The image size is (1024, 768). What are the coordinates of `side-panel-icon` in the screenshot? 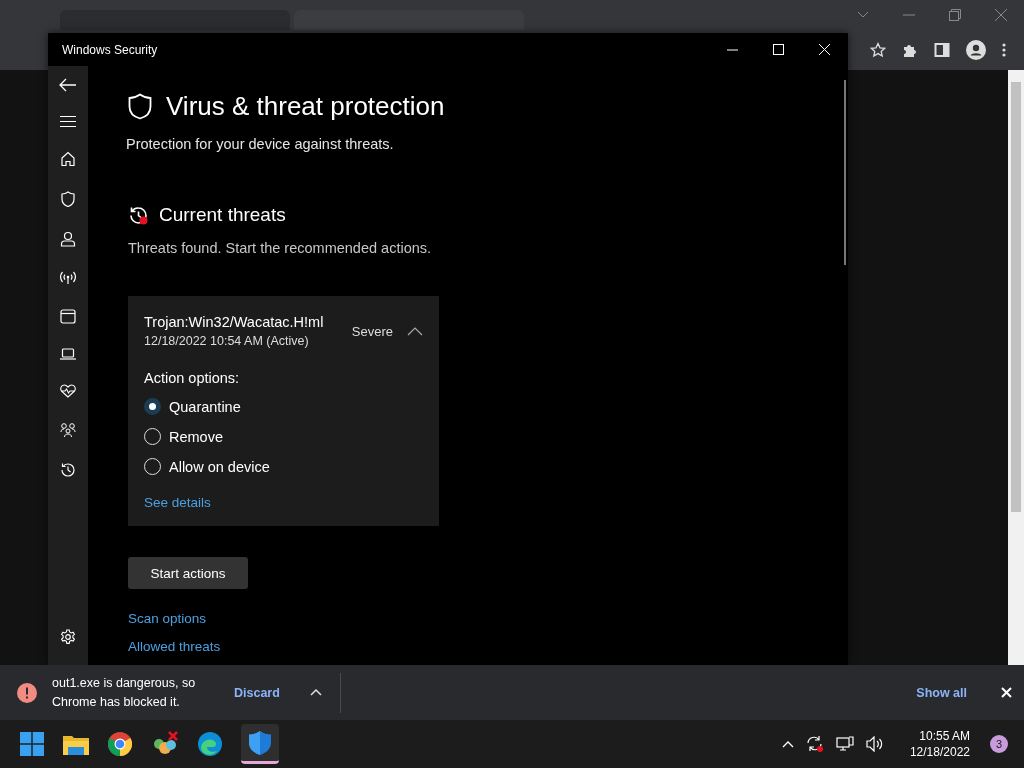 It's located at (942, 50).